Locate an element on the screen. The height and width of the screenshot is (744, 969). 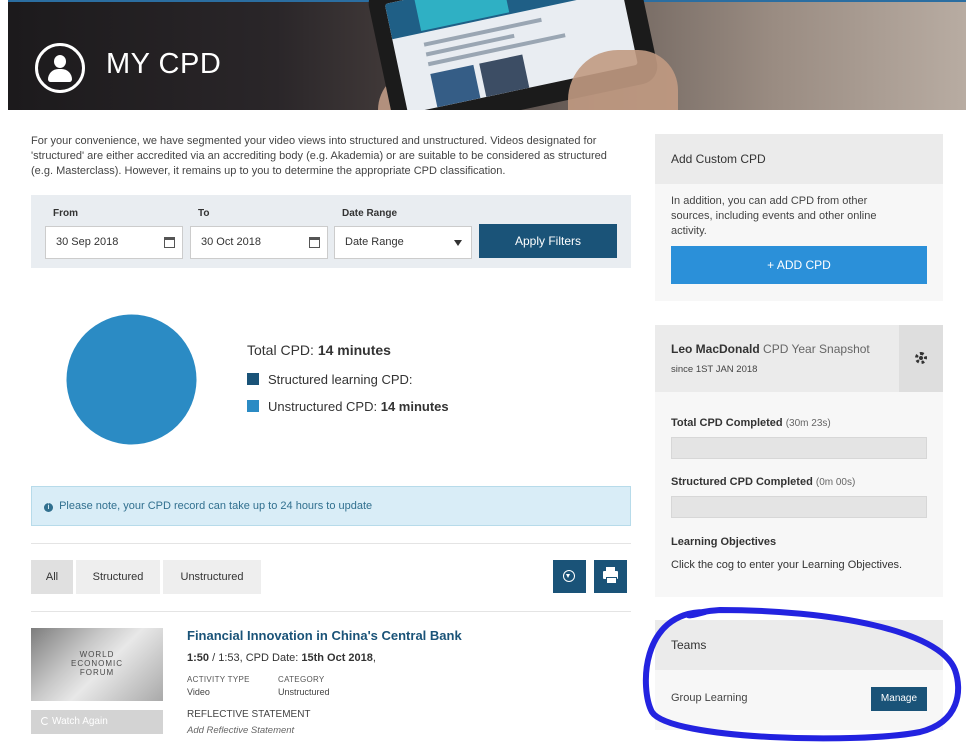
total-completed-bar is located at coordinates (799, 448).